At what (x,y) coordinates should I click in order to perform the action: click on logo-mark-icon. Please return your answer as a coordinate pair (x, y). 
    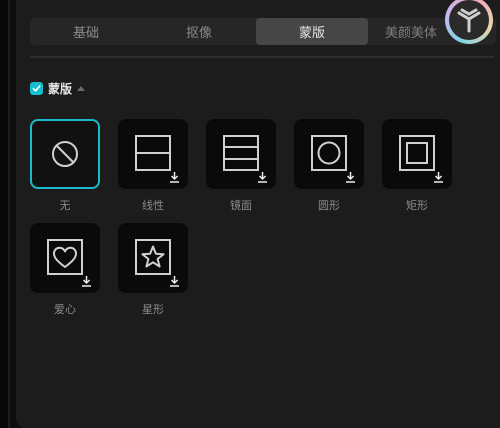
    Looking at the image, I should click on (469, 20).